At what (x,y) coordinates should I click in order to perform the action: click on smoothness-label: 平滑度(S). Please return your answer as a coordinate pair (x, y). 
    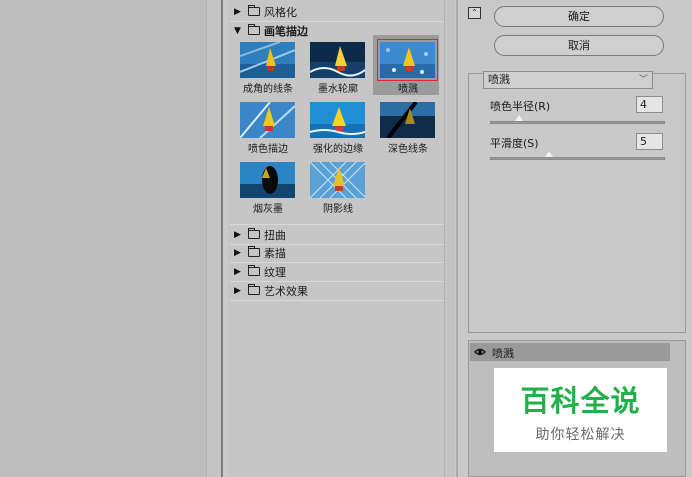
    Looking at the image, I should click on (514, 143).